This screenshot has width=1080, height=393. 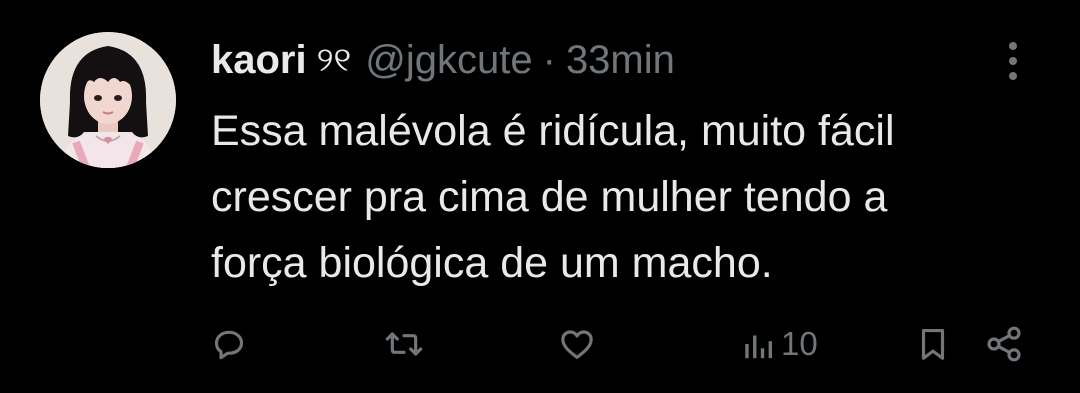 I want to click on reply-button, so click(x=229, y=344).